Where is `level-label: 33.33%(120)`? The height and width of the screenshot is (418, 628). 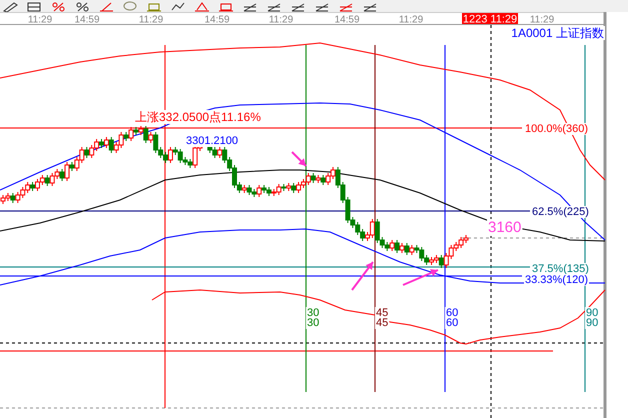 level-label: 33.33%(120) is located at coordinates (556, 280).